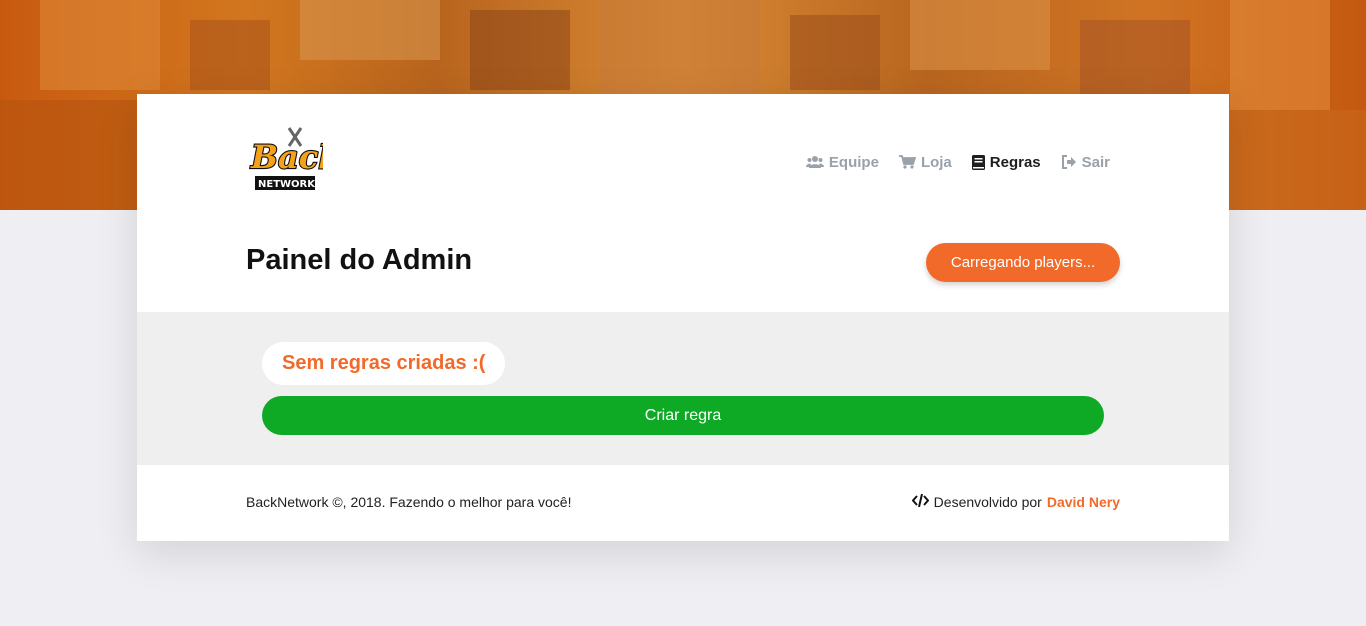 This screenshot has width=1366, height=626. I want to click on developer-link: David Nery, so click(1083, 502).